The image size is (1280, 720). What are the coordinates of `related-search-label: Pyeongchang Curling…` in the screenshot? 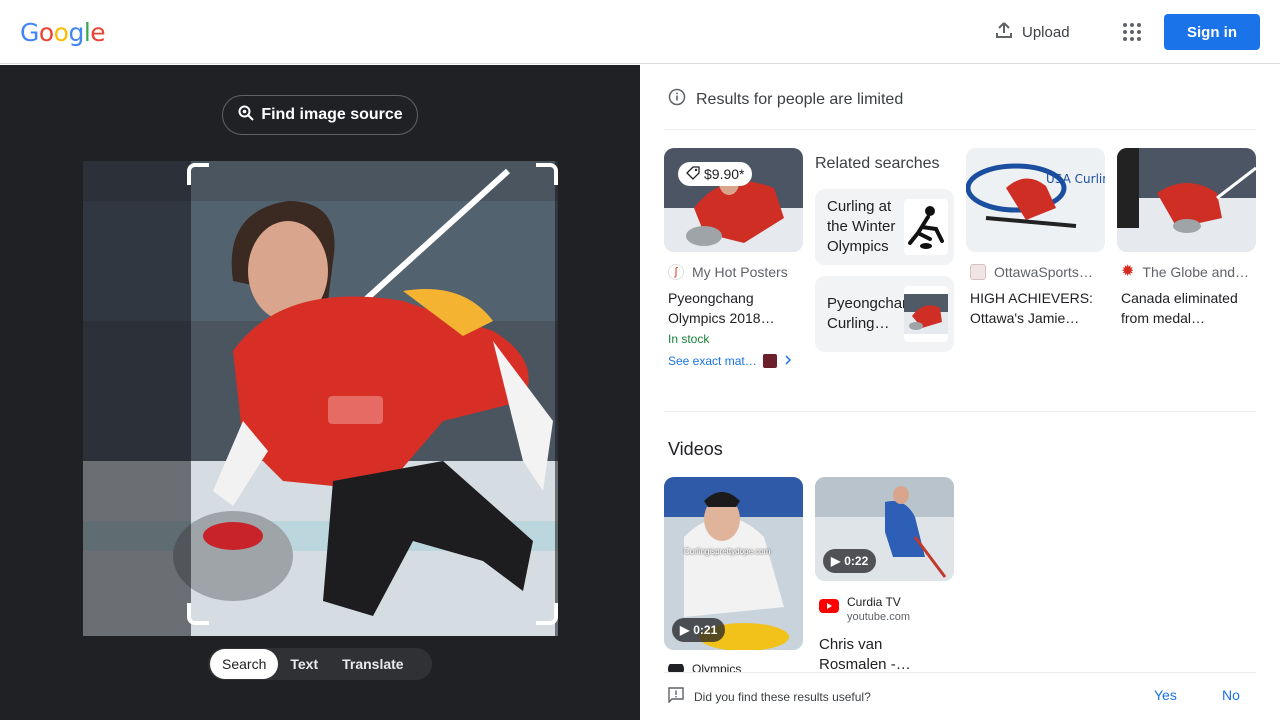 It's located at (873, 313).